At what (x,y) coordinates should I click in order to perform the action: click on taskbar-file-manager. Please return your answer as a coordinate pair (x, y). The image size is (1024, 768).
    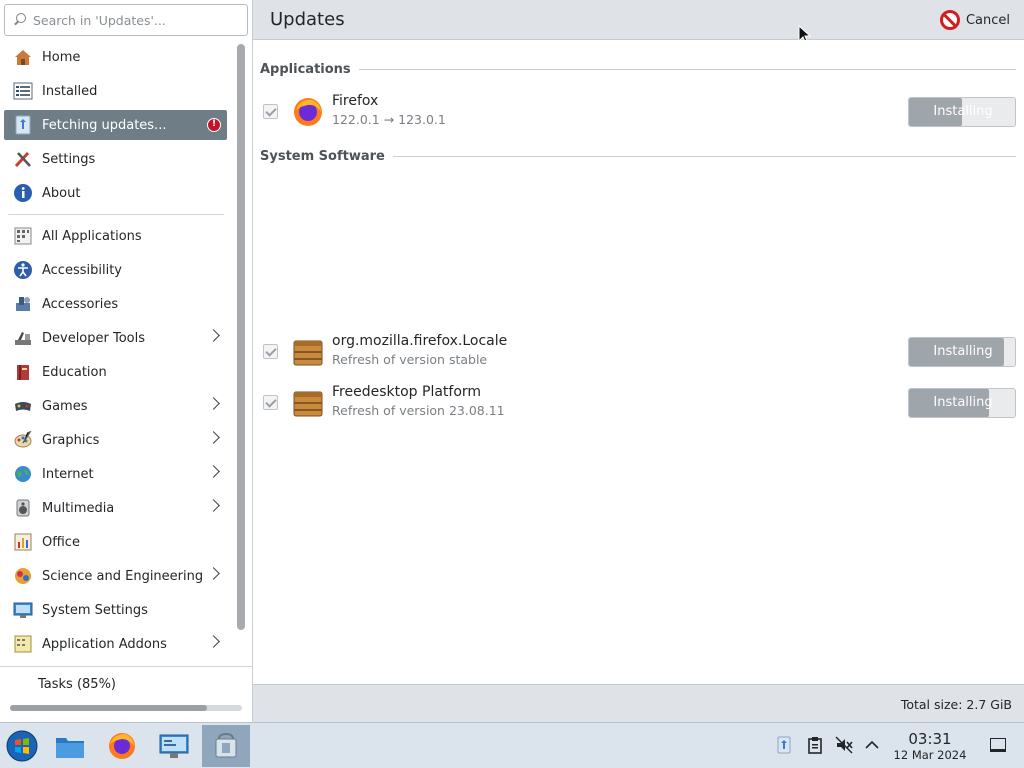
    Looking at the image, I should click on (70, 746).